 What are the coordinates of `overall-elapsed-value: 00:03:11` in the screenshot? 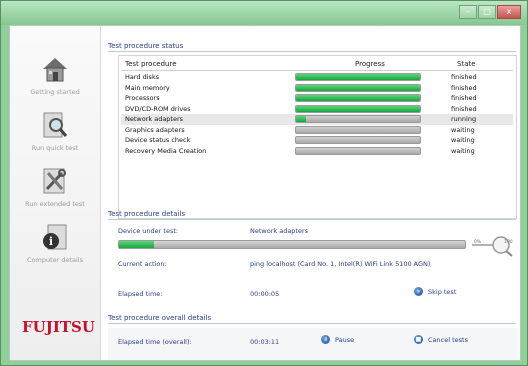 It's located at (265, 342).